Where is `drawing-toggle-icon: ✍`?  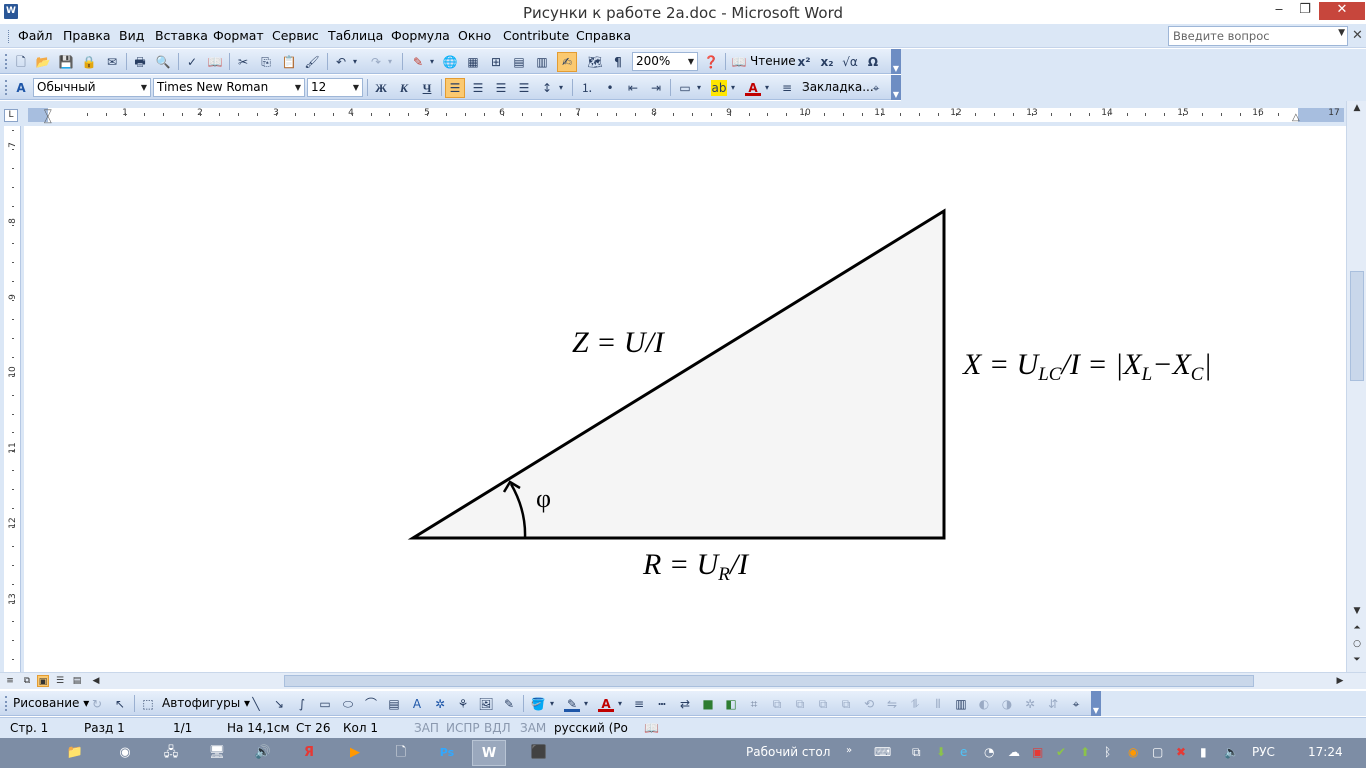 drawing-toggle-icon: ✍ is located at coordinates (567, 62).